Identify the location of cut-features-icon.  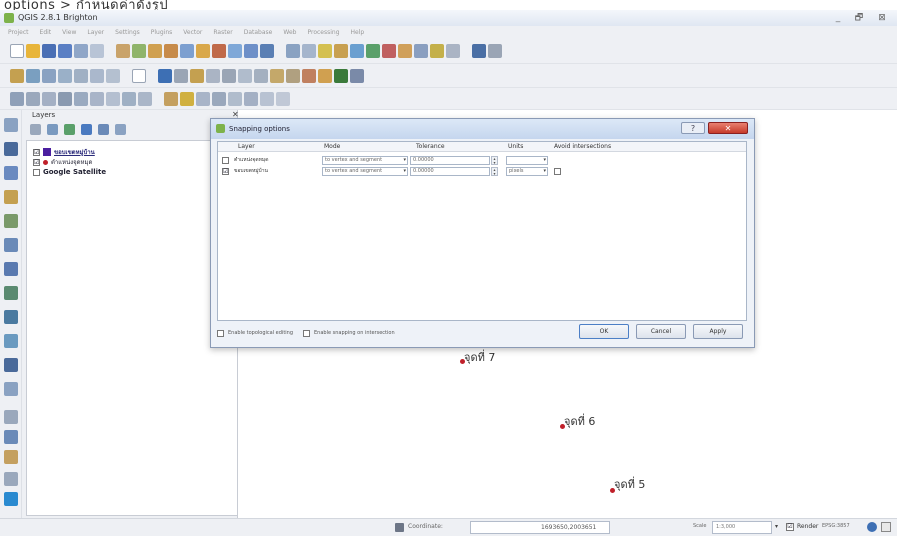
(277, 75).